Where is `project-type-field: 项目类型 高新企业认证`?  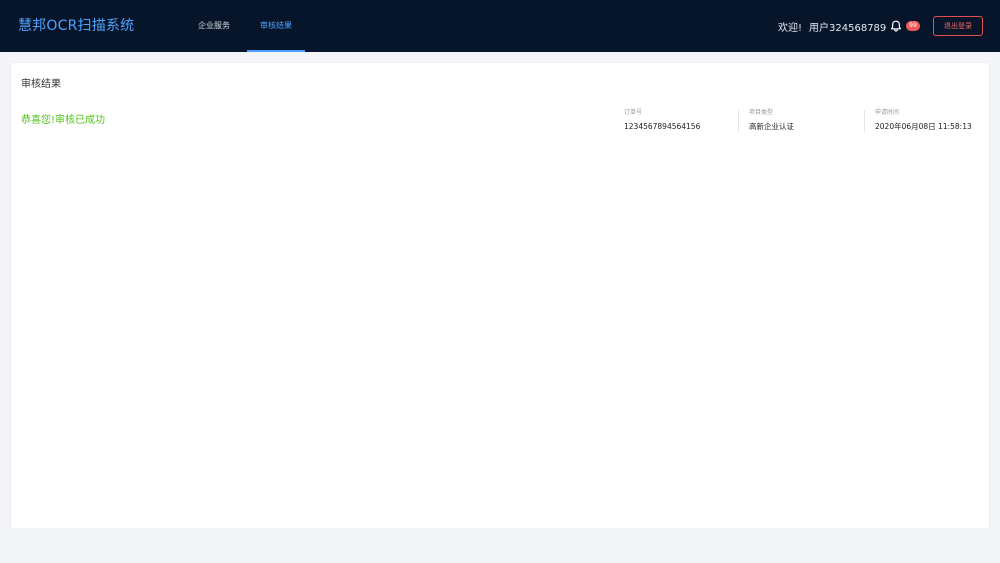
project-type-field: 项目类型 高新企业认证 is located at coordinates (771, 120).